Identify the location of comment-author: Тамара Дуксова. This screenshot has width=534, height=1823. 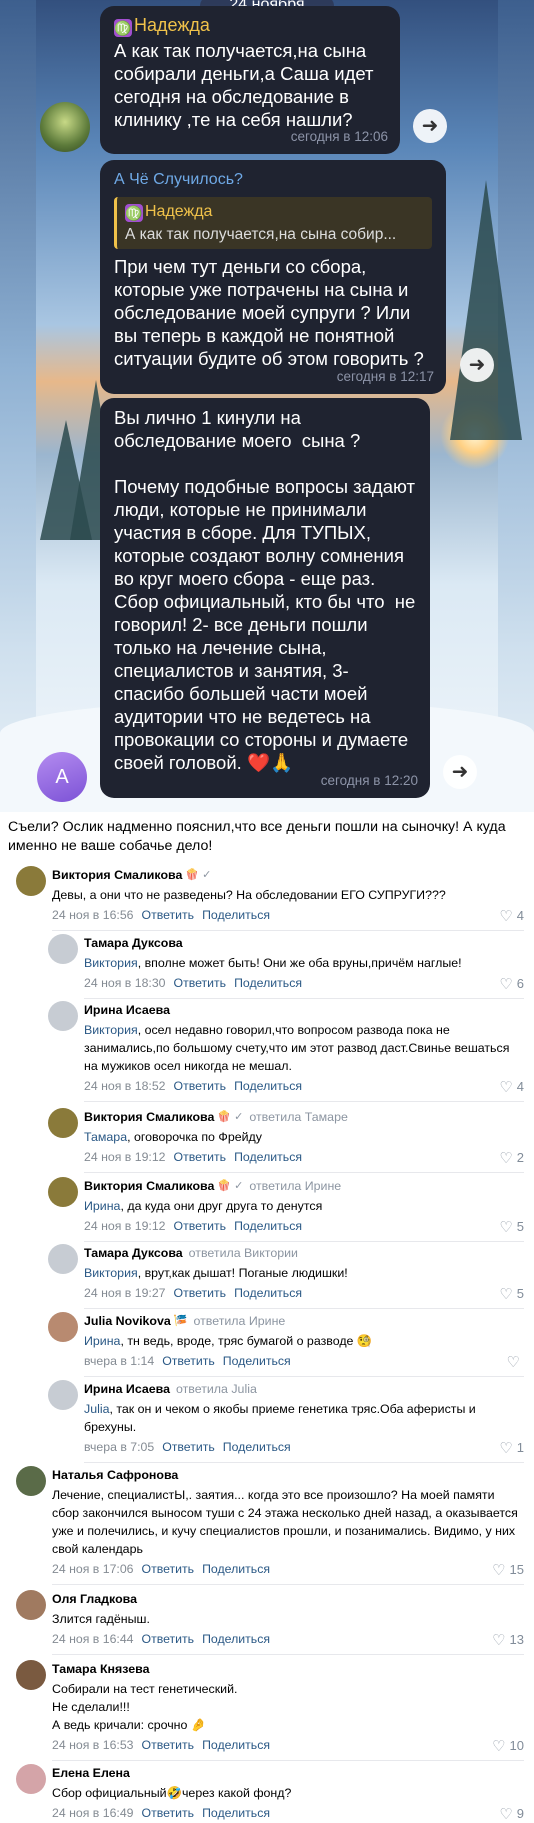
(133, 943).